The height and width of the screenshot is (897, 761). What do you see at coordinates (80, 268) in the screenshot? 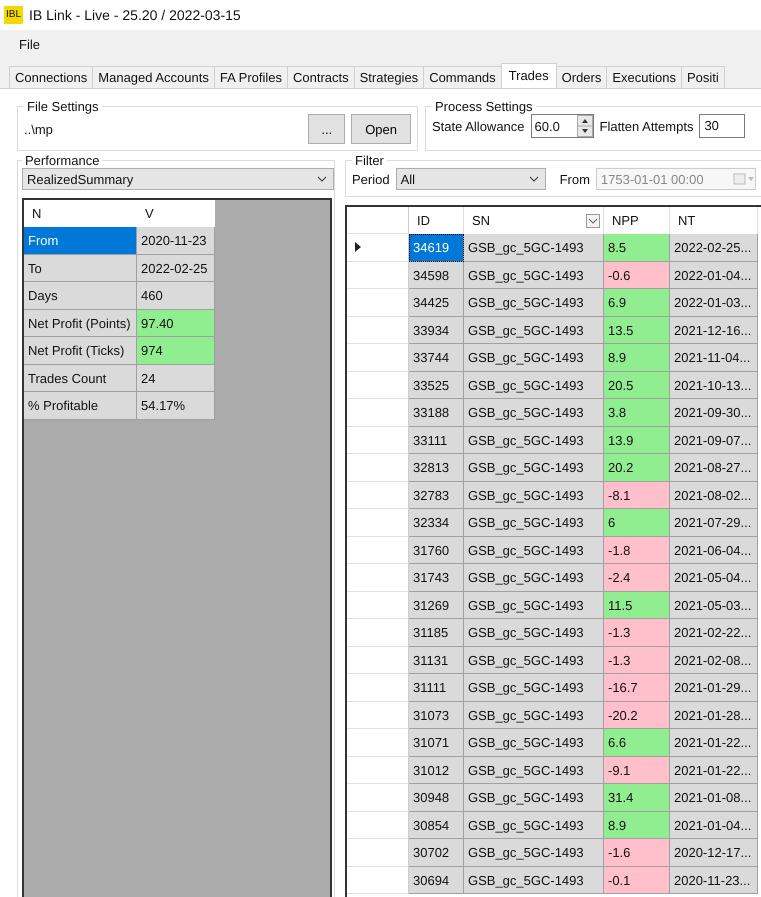
I see `table-cell: To` at bounding box center [80, 268].